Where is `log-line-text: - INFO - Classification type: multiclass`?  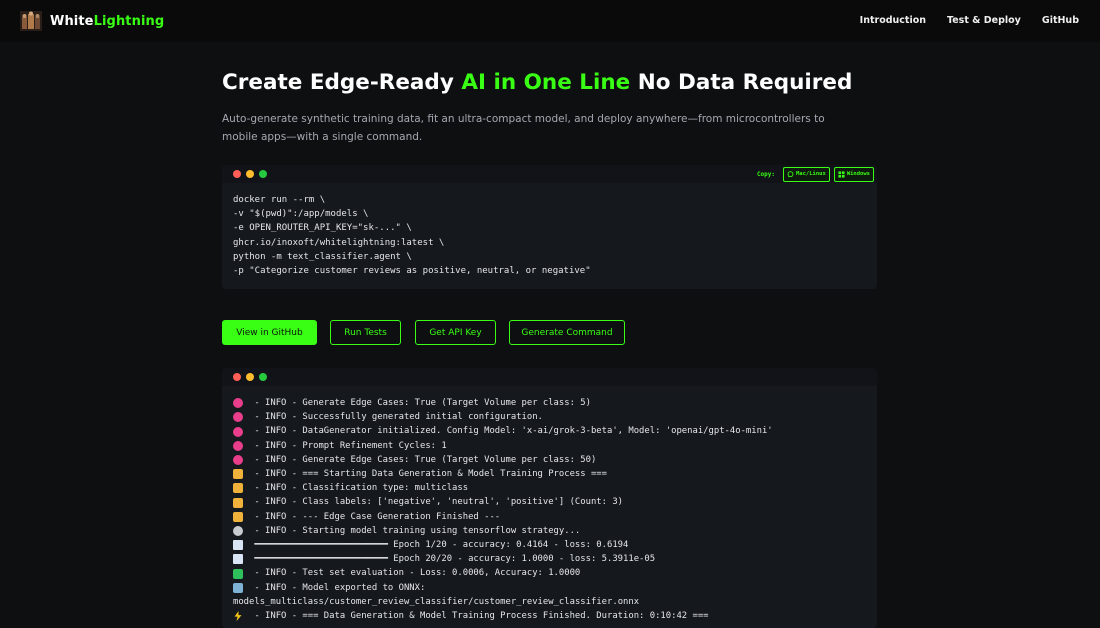
log-line-text: - INFO - Classification type: multiclass is located at coordinates (359, 488).